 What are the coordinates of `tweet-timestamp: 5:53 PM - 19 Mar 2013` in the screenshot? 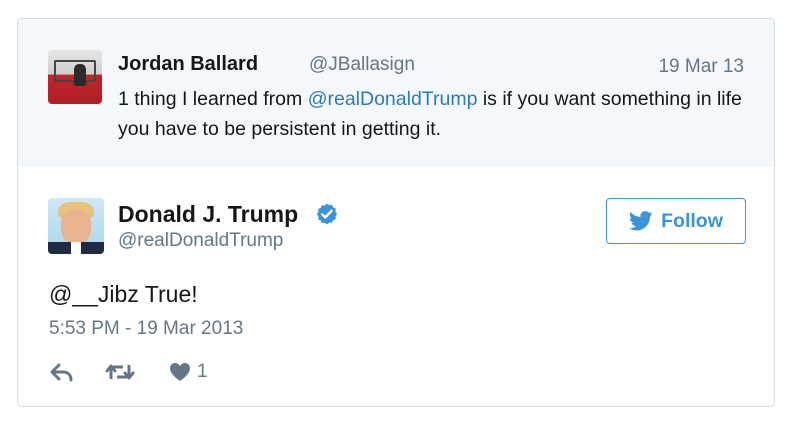 It's located at (146, 329).